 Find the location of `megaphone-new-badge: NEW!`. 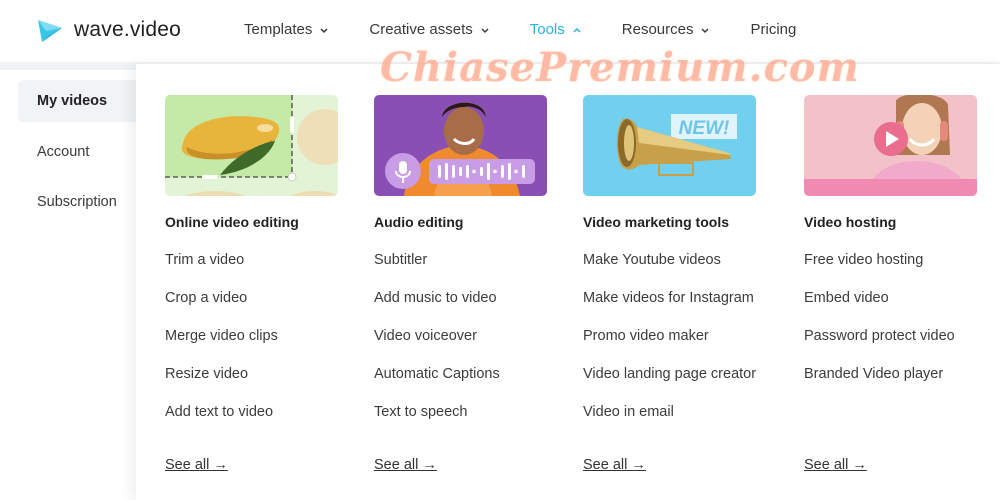

megaphone-new-badge: NEW! is located at coordinates (669, 145).